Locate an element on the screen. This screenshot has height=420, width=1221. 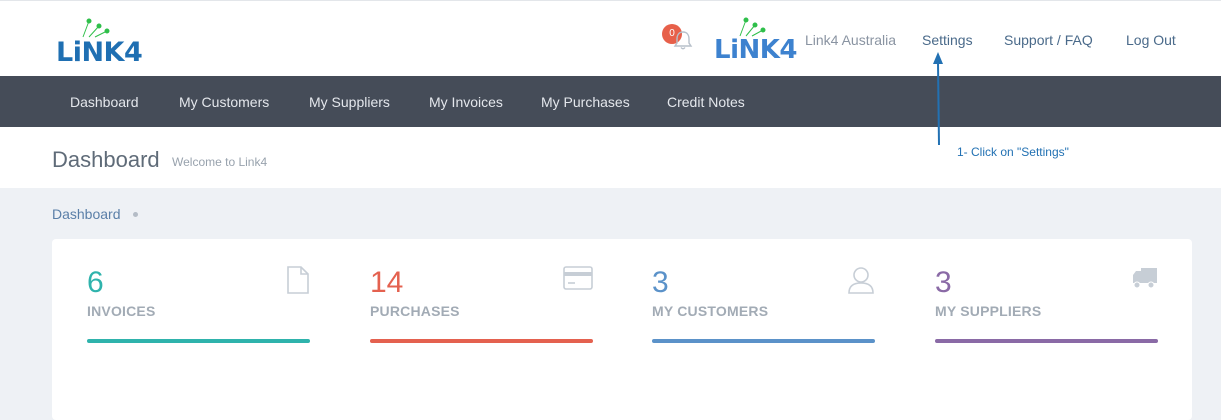
document-icon is located at coordinates (298, 280).